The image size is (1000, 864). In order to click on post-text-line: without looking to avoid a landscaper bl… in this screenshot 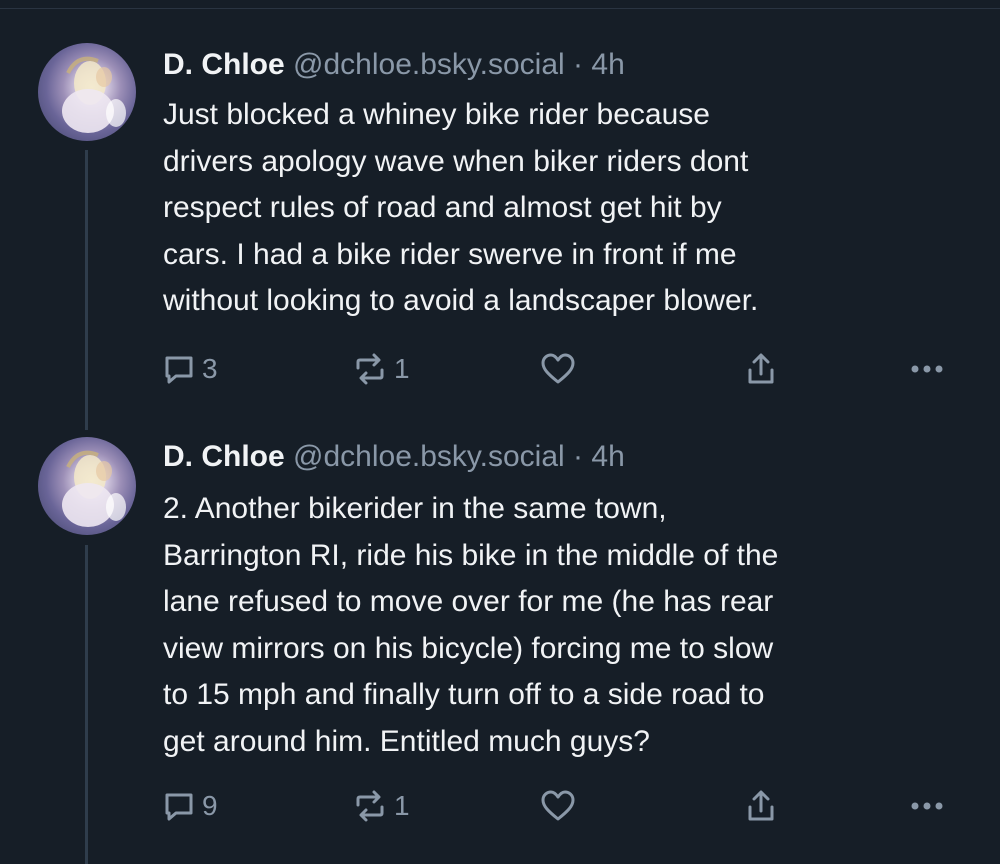, I will do `click(461, 300)`.